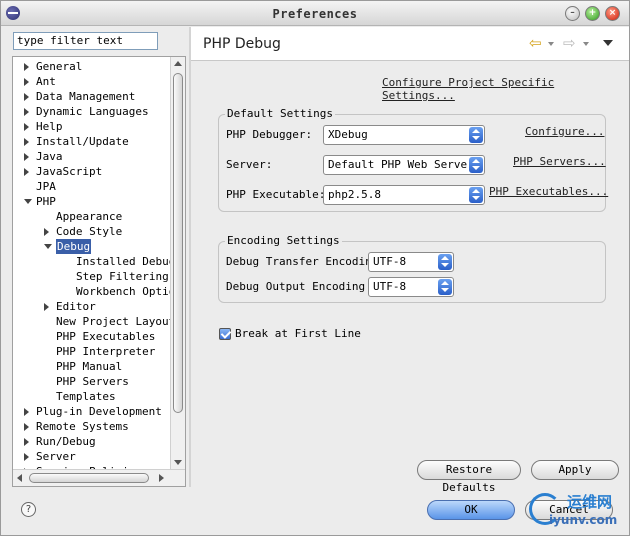  Describe the element at coordinates (276, 194) in the screenshot. I see `php-executable-label: PHP Executable:` at that location.